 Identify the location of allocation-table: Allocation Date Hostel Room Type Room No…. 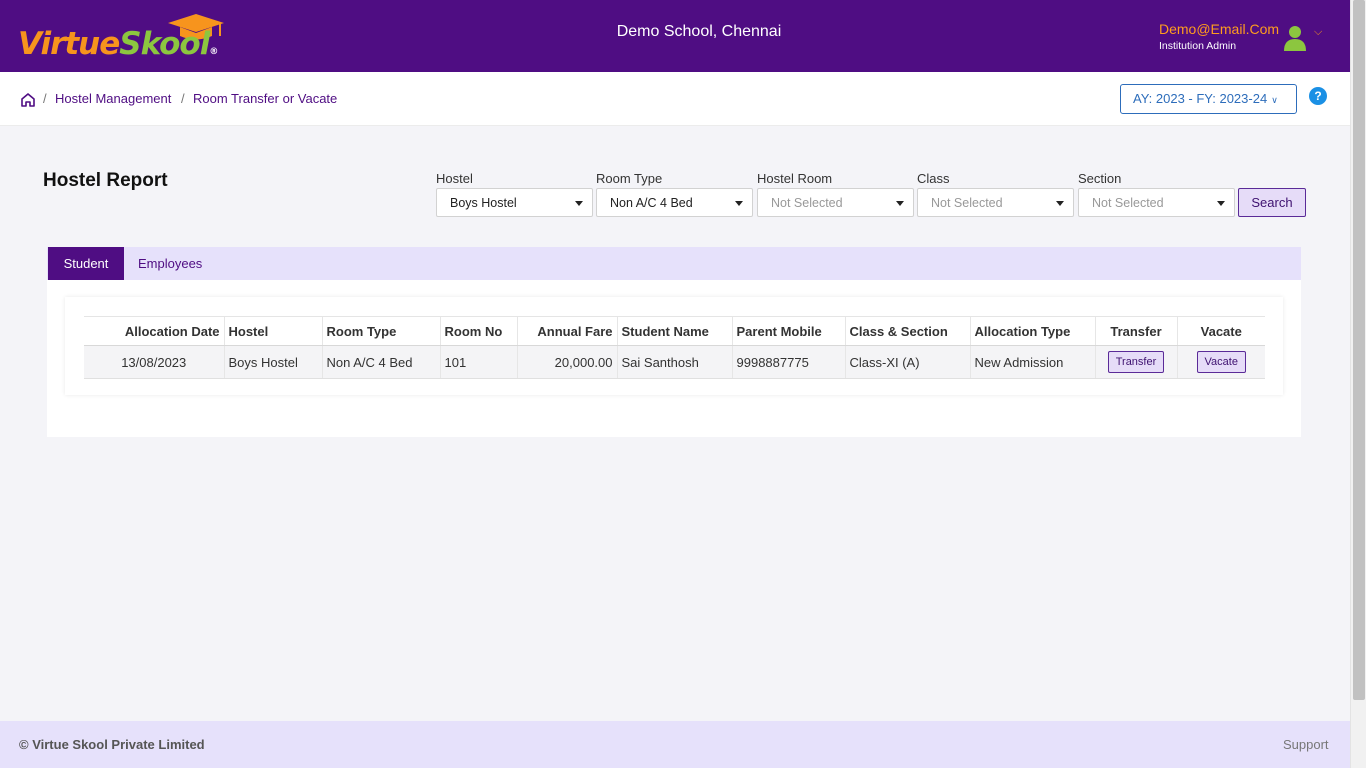
(674, 347).